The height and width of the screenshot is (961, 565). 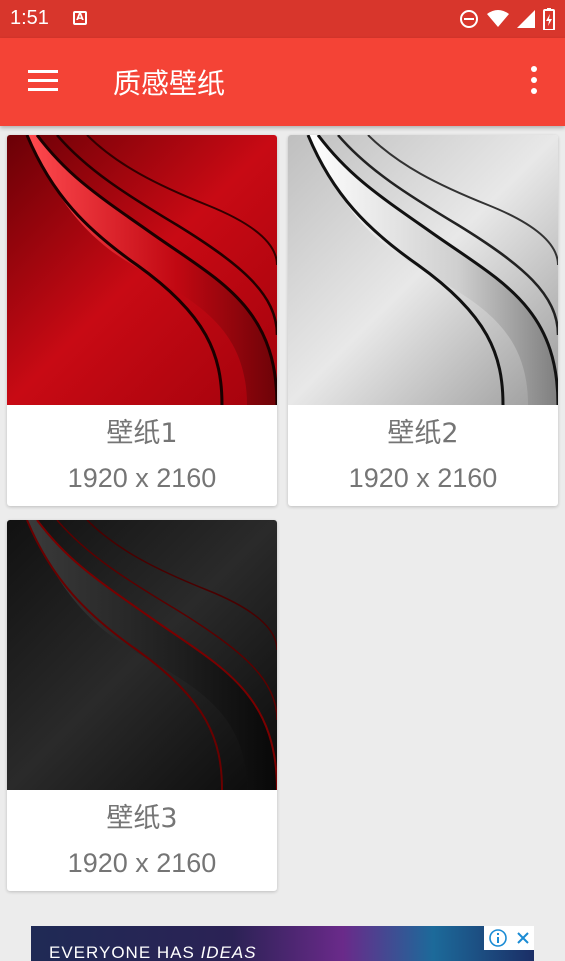 What do you see at coordinates (526, 19) in the screenshot?
I see `signal-icon` at bounding box center [526, 19].